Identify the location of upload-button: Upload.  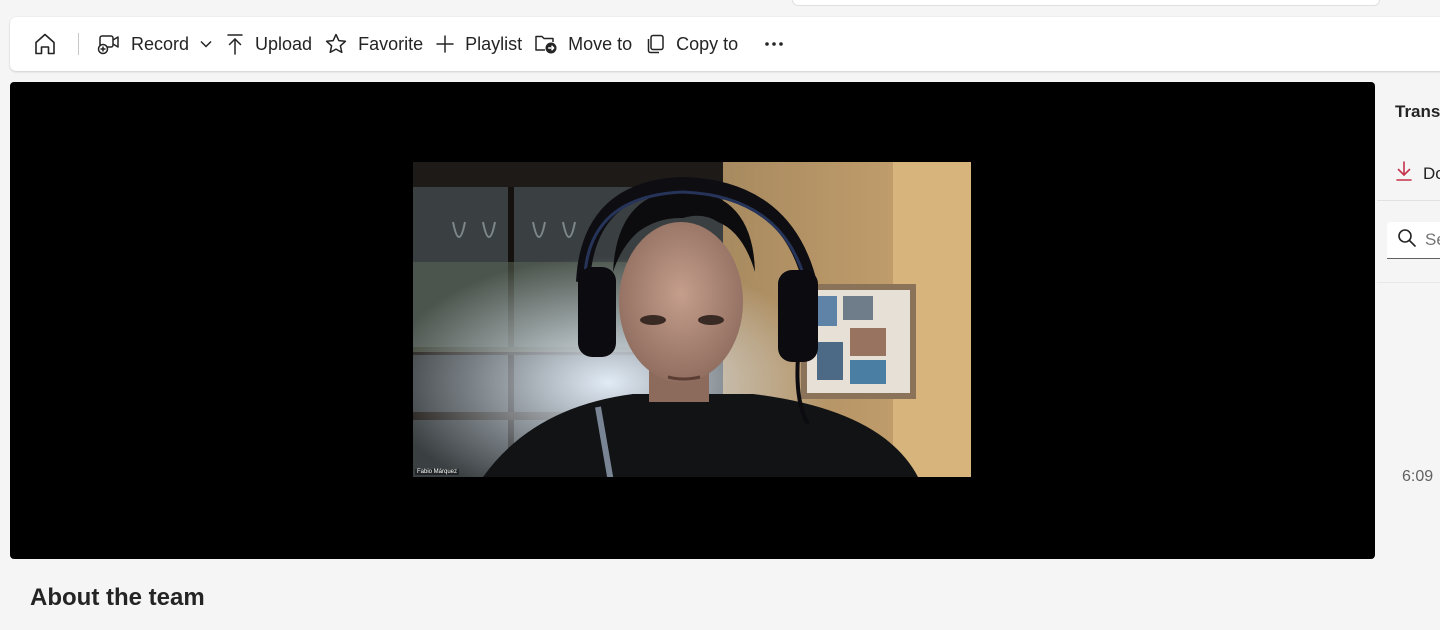
(268, 44).